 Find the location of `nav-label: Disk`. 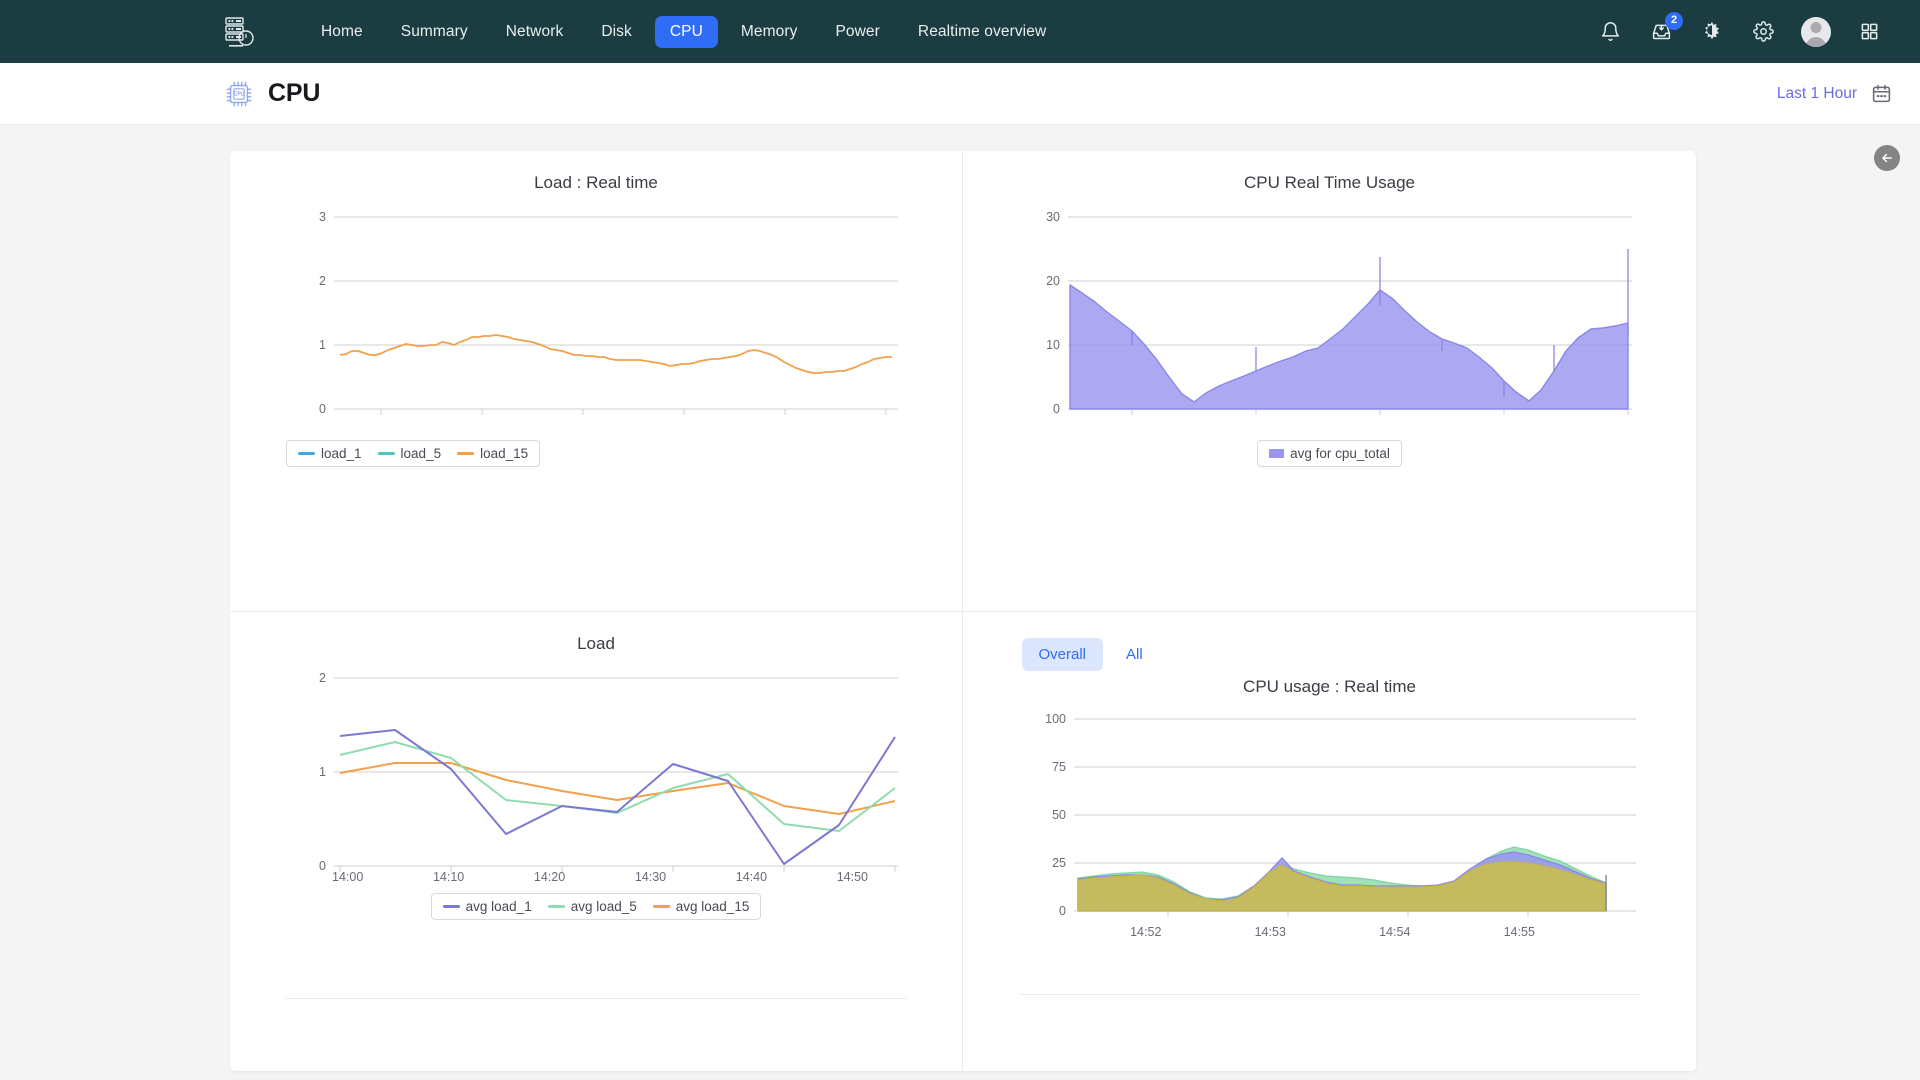

nav-label: Disk is located at coordinates (616, 31).